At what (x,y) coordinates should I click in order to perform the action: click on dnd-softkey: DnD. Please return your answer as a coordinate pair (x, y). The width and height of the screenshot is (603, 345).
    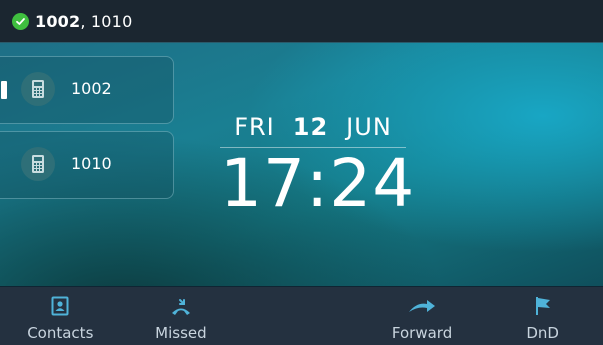
    Looking at the image, I should click on (542, 316).